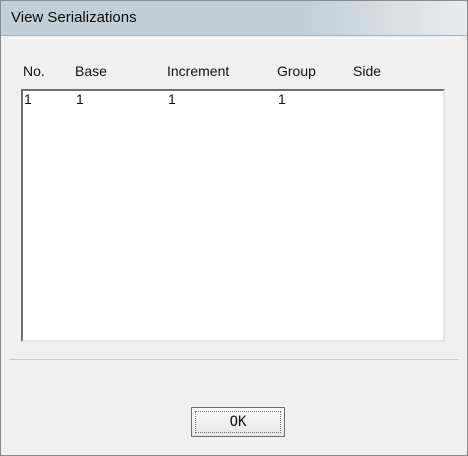 Image resolution: width=468 pixels, height=456 pixels. I want to click on column-header-increment: Increment, so click(198, 71).